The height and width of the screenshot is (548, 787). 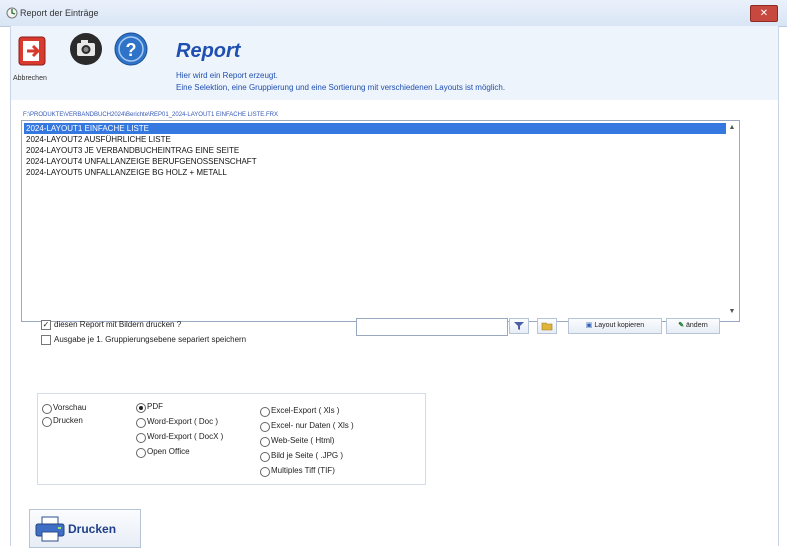 What do you see at coordinates (185, 436) in the screenshot?
I see `radio-label: Word-Export ( DocX )` at bounding box center [185, 436].